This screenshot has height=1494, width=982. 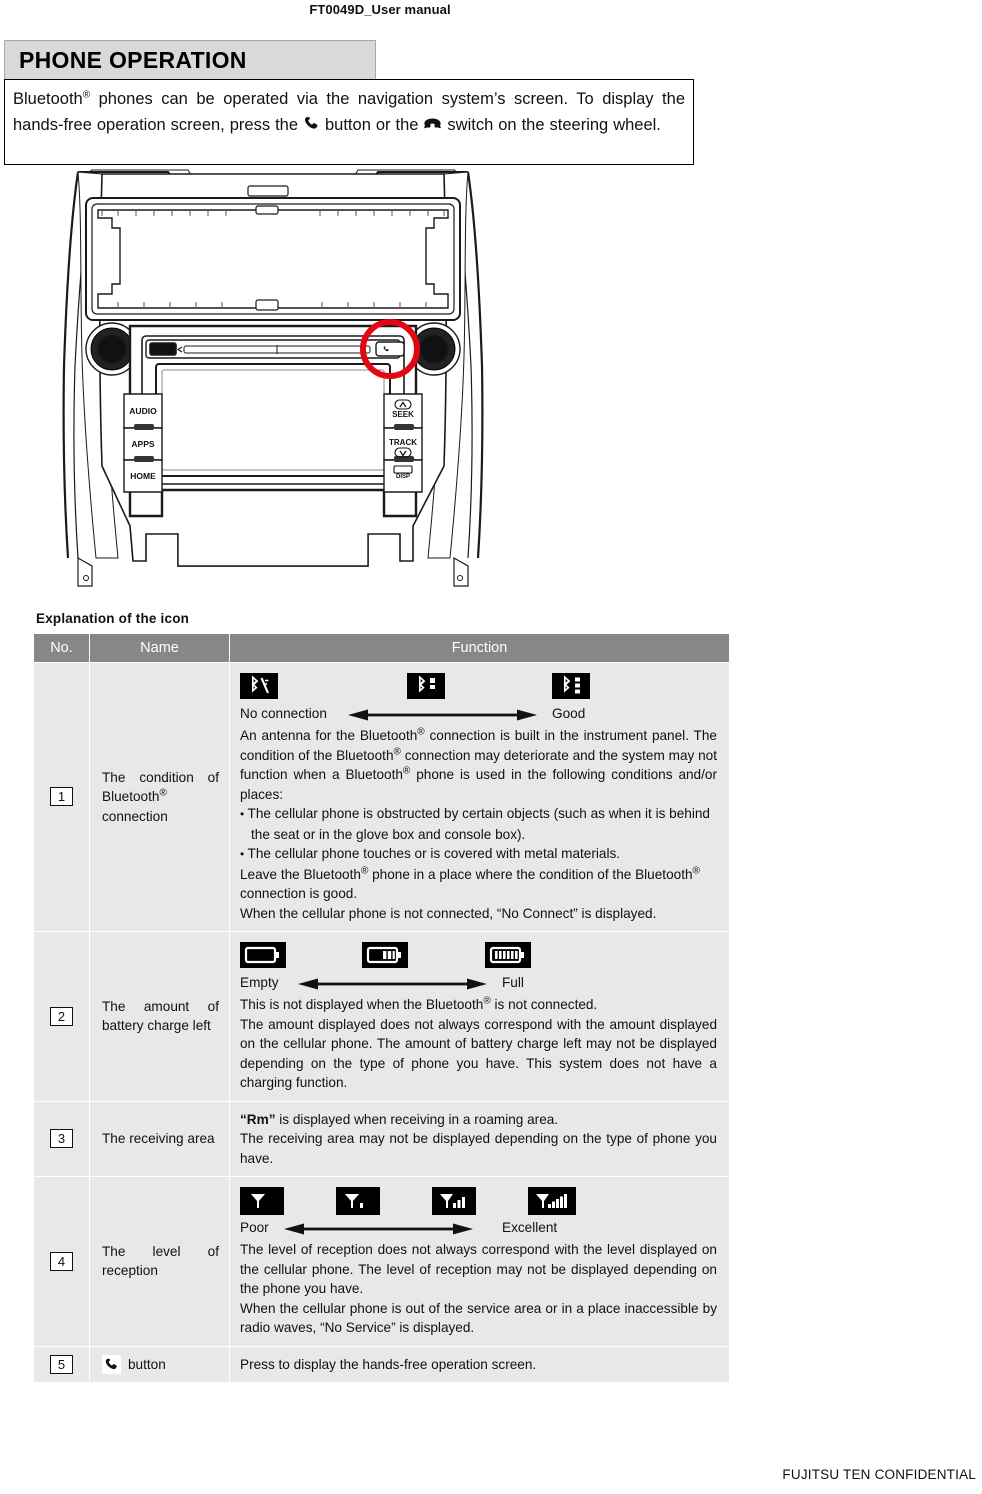 I want to click on bluetooth-range-row: No connection Good, so click(x=478, y=714).